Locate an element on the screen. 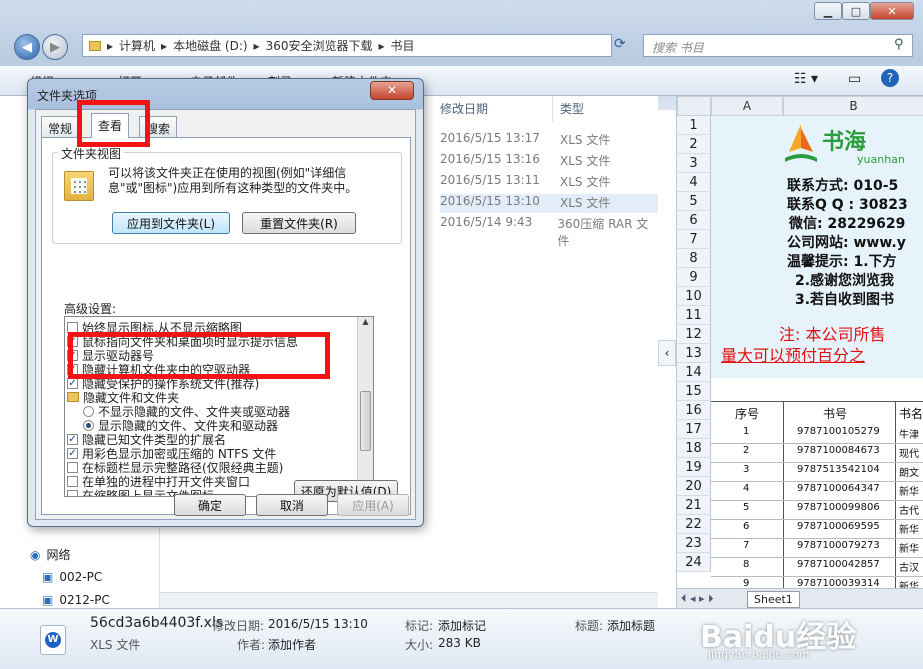 This screenshot has height=669, width=923. sheet-nav-icon: ⏴ ◂ ▸ ⏵ is located at coordinates (697, 599).